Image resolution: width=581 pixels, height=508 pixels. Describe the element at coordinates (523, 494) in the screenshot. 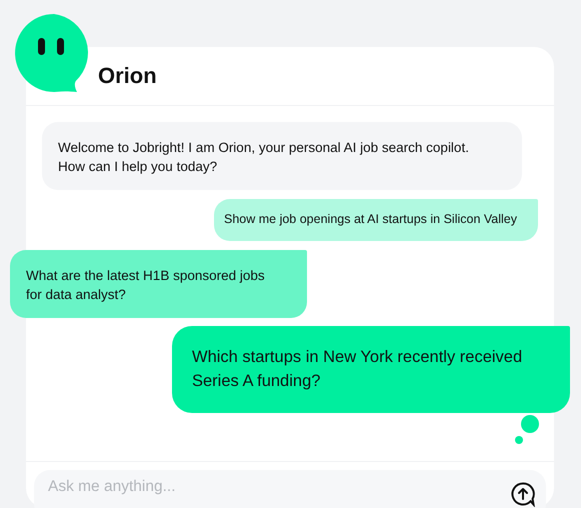

I see `send-icon` at that location.